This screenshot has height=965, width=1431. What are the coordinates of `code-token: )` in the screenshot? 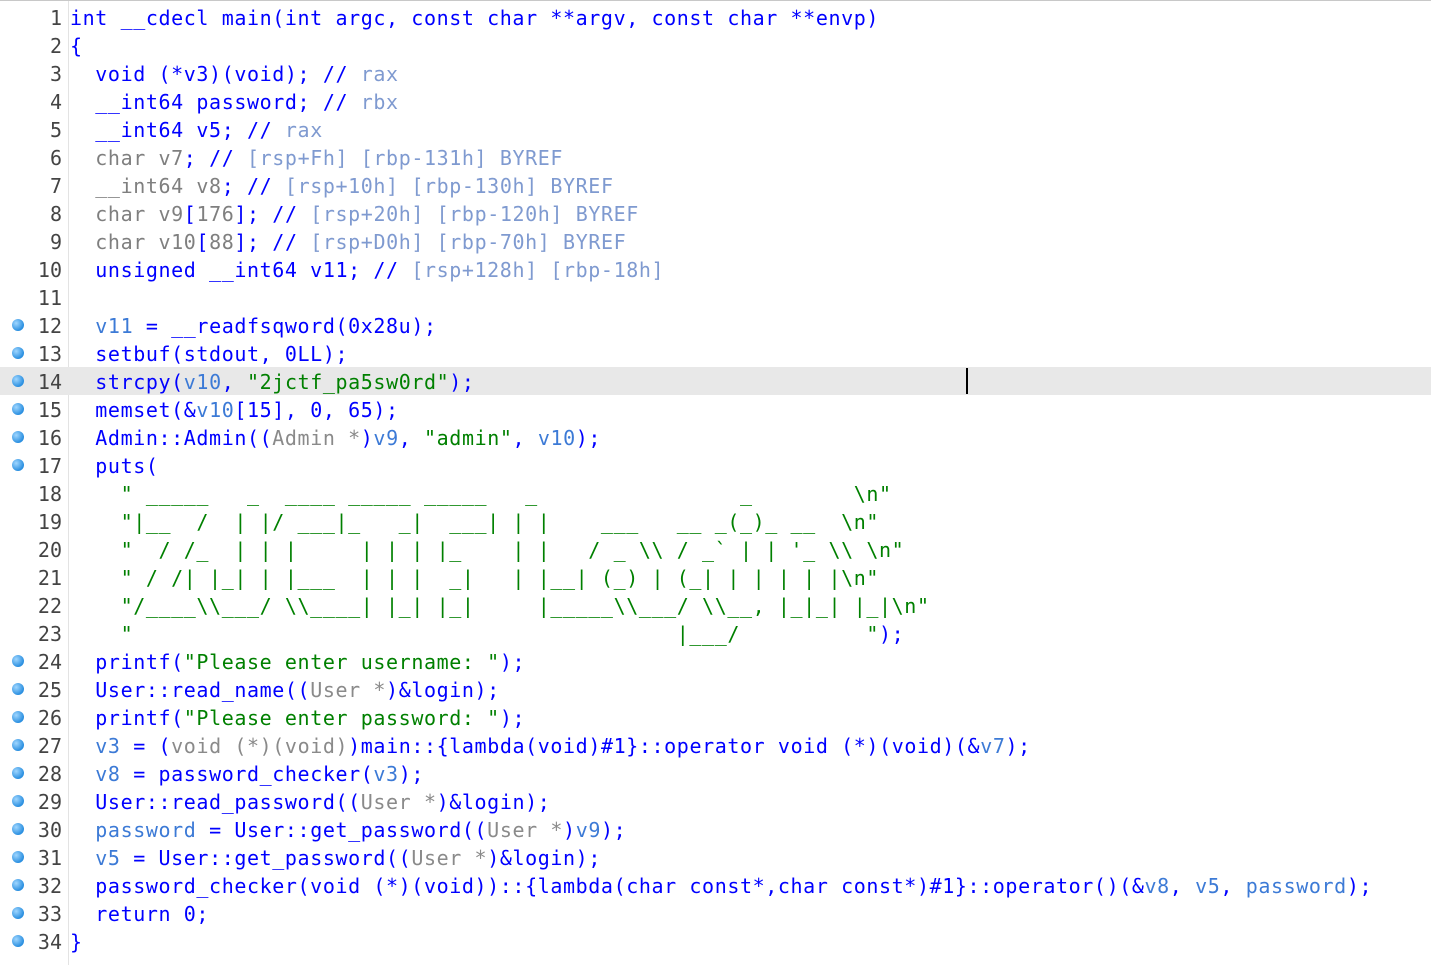 It's located at (367, 438).